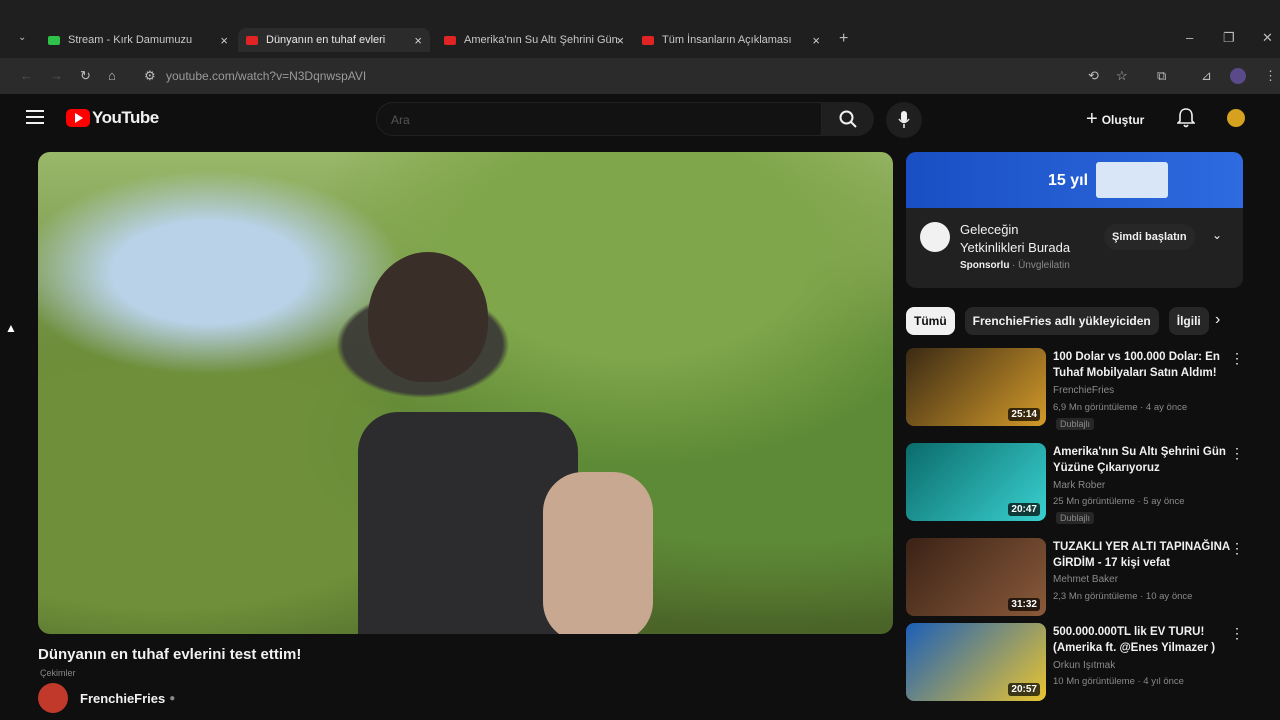  I want to click on verified-icon: ●, so click(172, 698).